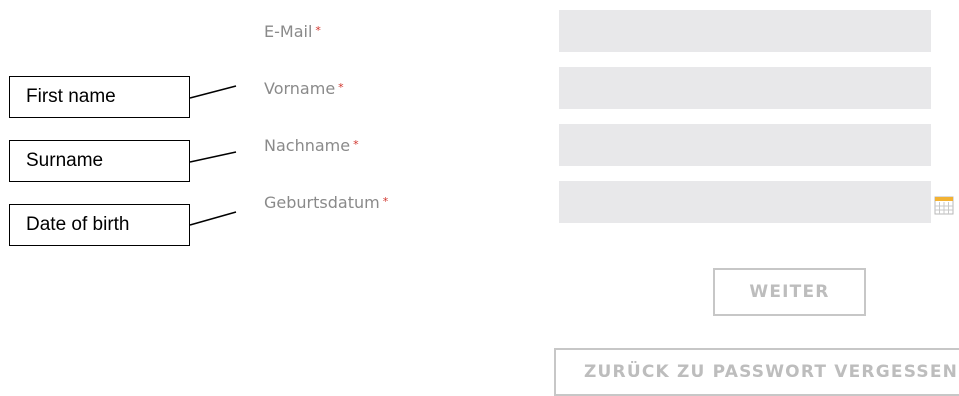 The image size is (959, 396). Describe the element at coordinates (322, 202) in the screenshot. I see `birthdate-label-text: Geburtsdatum` at that location.